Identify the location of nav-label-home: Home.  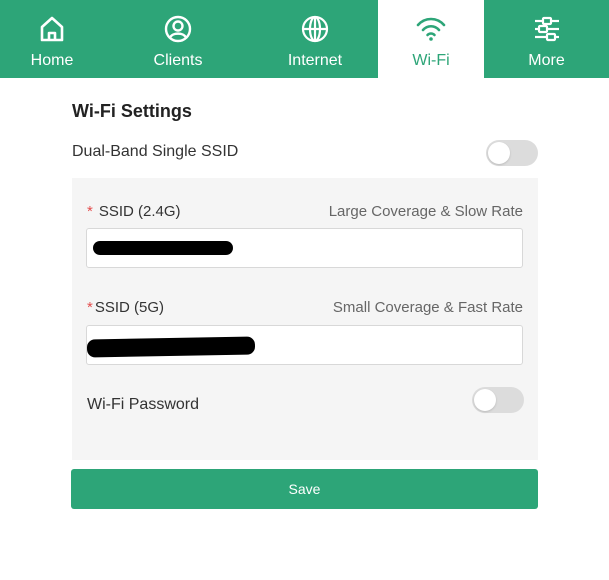
(52, 60).